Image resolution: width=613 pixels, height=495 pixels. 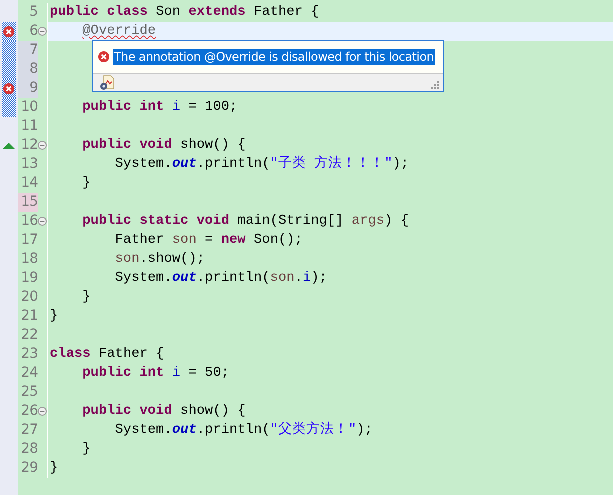 I want to click on line-number: 7, so click(x=28, y=50).